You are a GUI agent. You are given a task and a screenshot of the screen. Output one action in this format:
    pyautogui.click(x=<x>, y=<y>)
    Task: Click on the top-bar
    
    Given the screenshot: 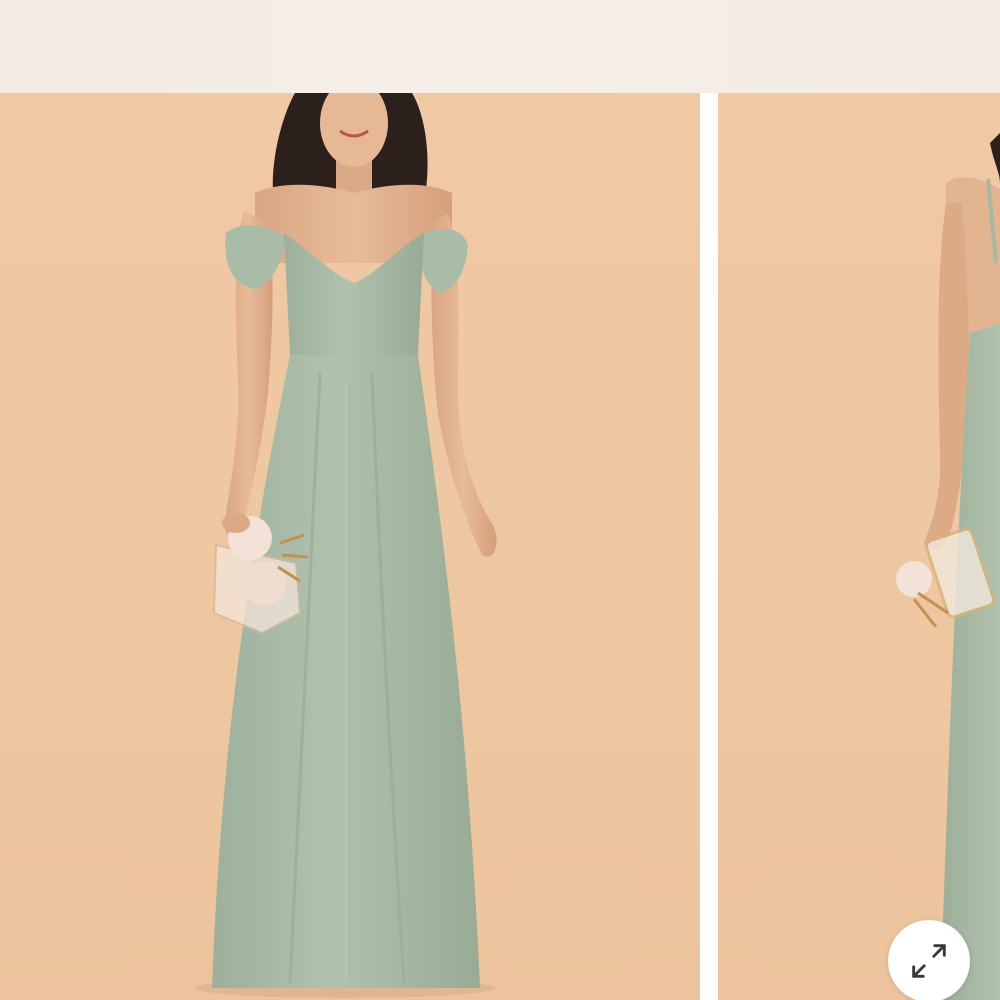 What is the action you would take?
    pyautogui.click(x=500, y=46)
    